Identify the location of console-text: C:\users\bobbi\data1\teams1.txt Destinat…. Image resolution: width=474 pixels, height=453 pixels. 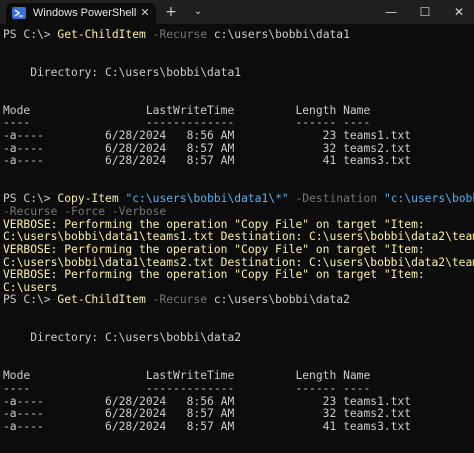
(238, 237).